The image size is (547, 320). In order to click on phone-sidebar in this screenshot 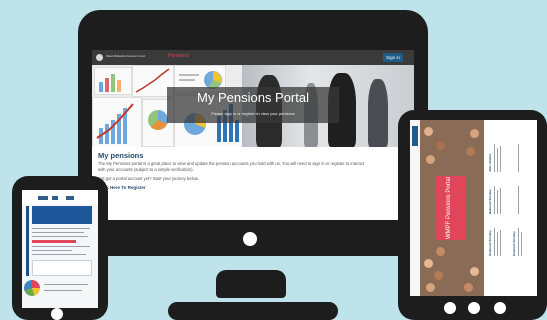, I will do `click(27, 241)`.